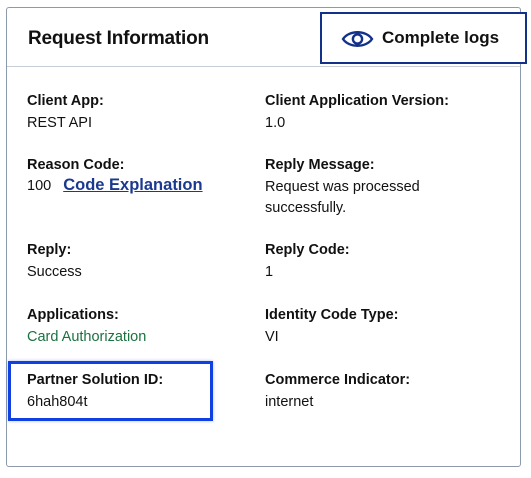 The image size is (531, 478). I want to click on card-header: Request Information Complete logs, so click(267, 37).